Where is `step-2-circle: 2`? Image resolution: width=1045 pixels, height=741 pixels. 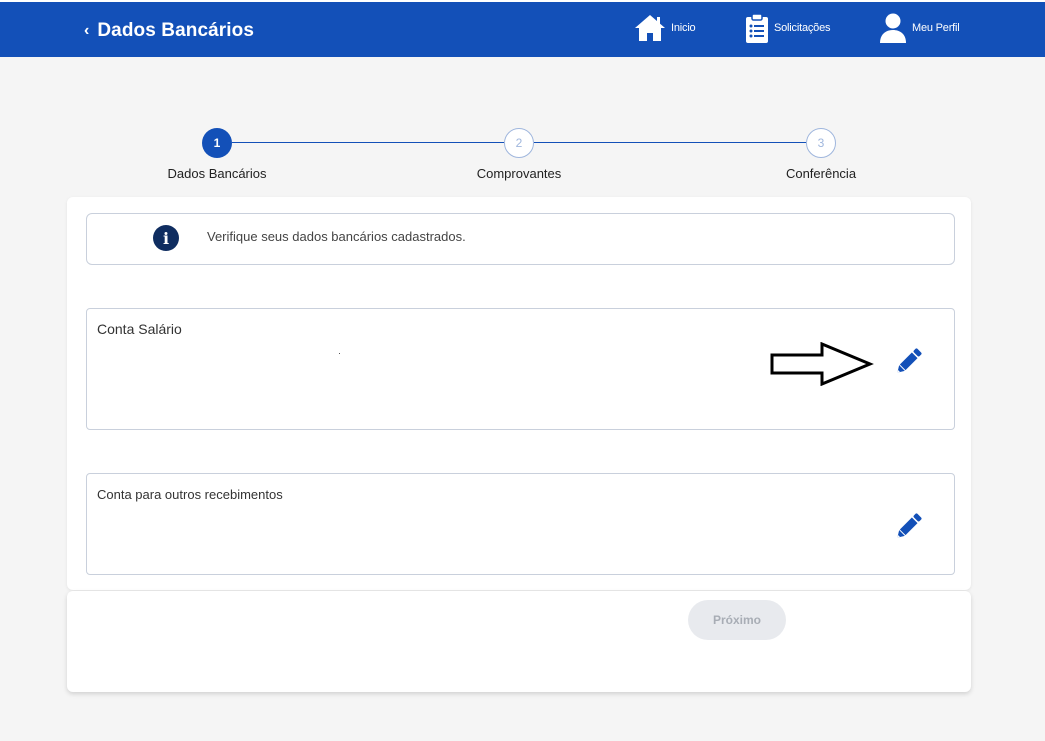 step-2-circle: 2 is located at coordinates (519, 143).